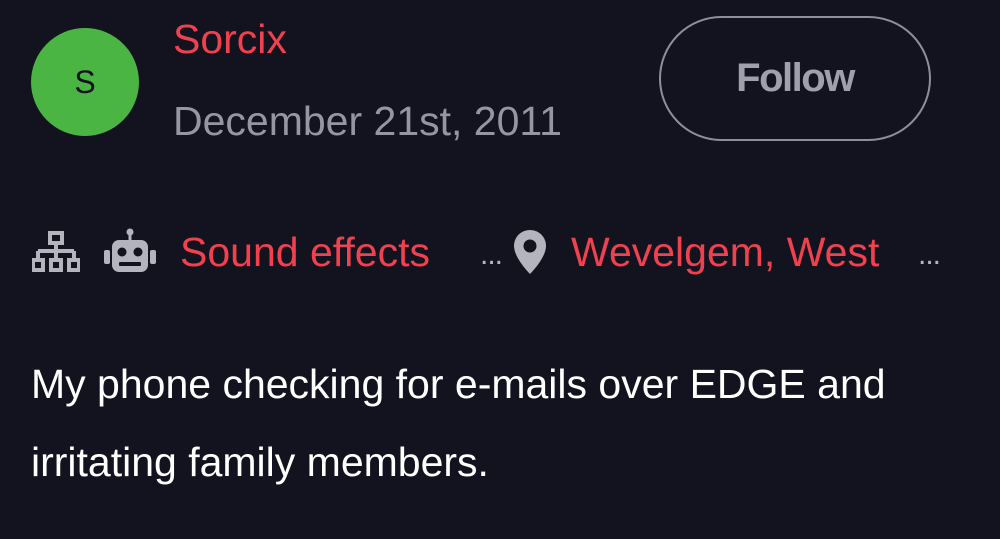 Image resolution: width=1000 pixels, height=539 pixels. Describe the element at coordinates (367, 121) in the screenshot. I see `post-date: December 21st, 2011` at that location.